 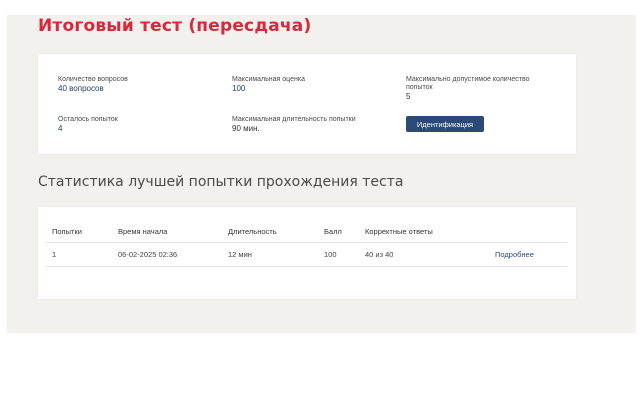 I want to click on column-header-score: Балл, so click(x=333, y=231).